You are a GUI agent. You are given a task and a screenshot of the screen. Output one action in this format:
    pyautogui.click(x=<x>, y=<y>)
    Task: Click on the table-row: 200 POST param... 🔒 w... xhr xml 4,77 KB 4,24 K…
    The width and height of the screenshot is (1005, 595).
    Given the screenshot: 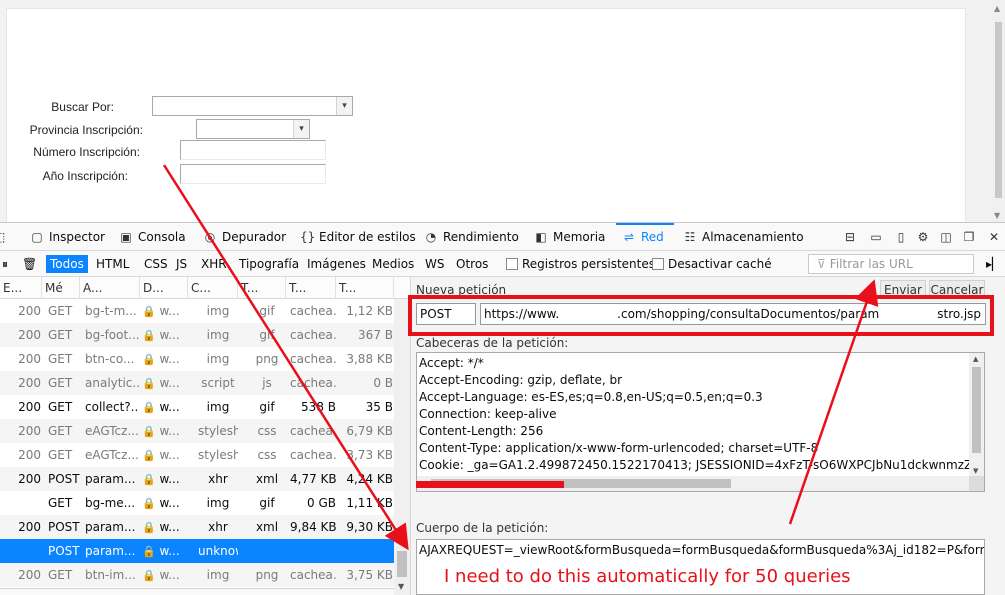 What is the action you would take?
    pyautogui.click(x=197, y=479)
    